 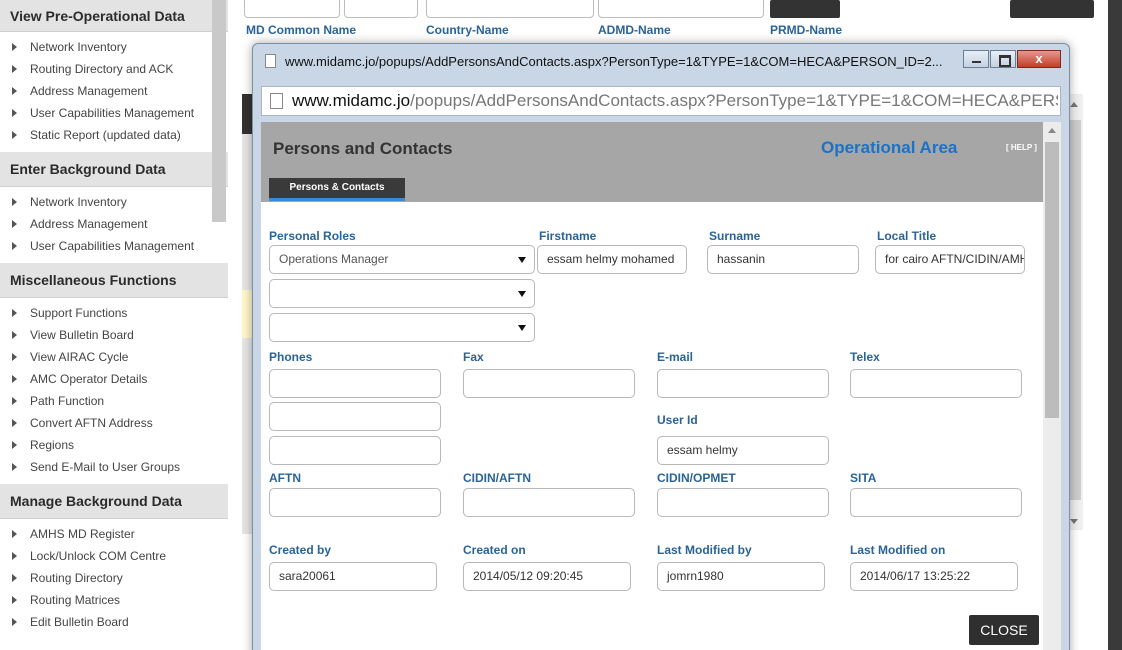 What do you see at coordinates (78, 47) in the screenshot?
I see `sidebar-item-label: Network Inventory` at bounding box center [78, 47].